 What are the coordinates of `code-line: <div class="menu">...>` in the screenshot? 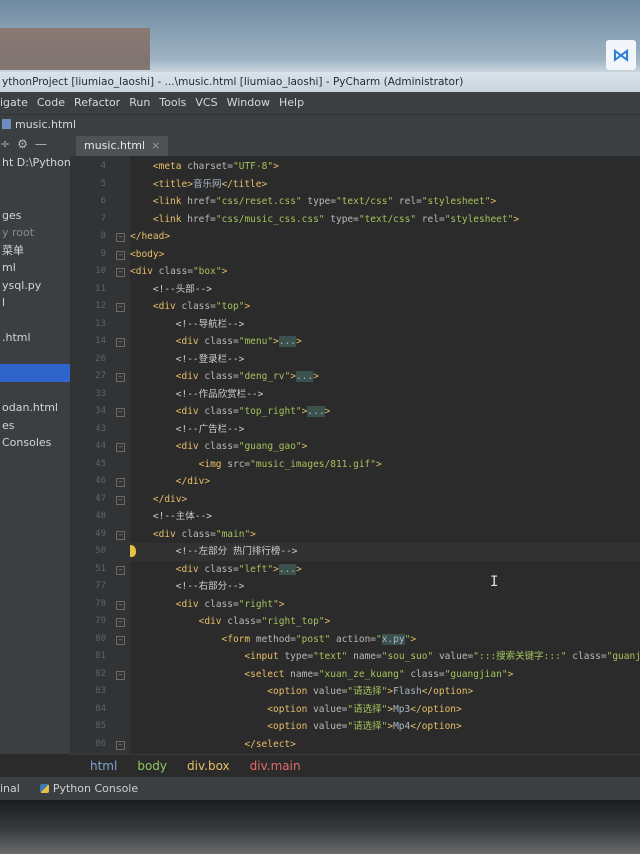 It's located at (216, 342).